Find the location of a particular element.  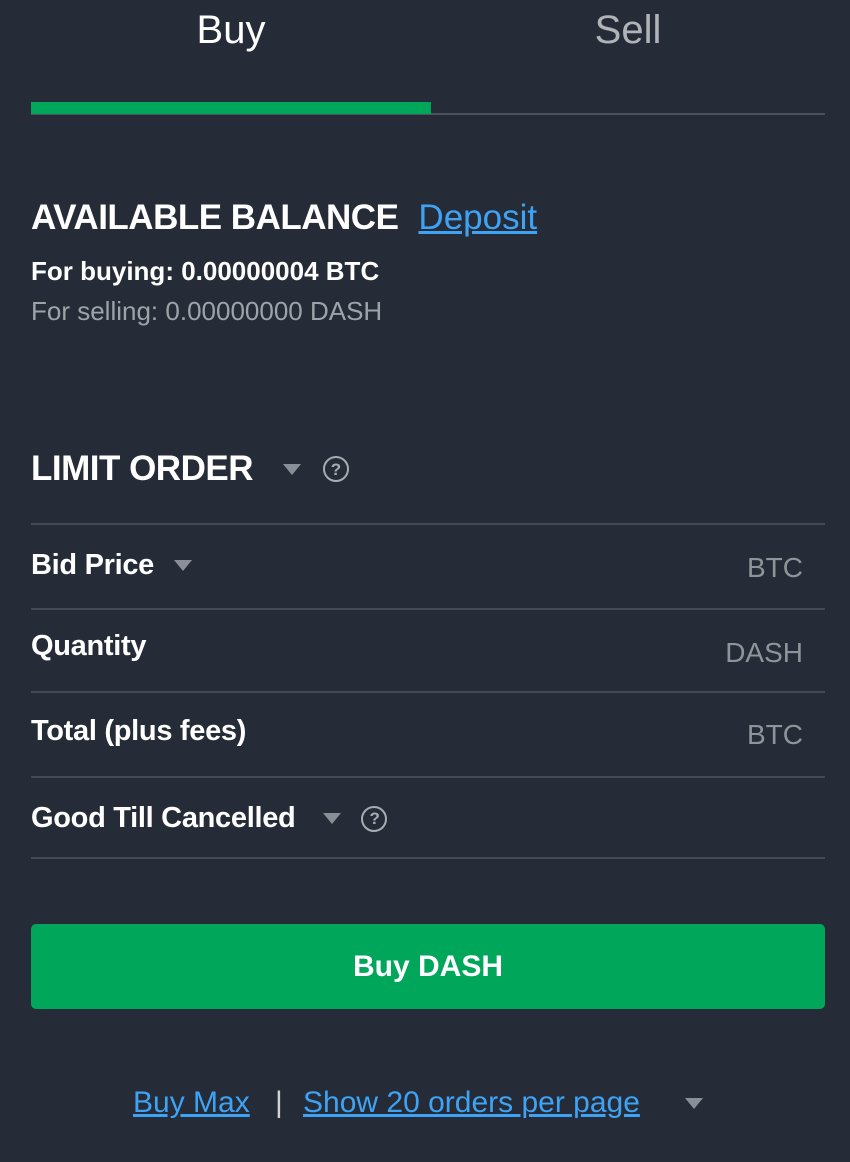

time-in-force-selector: Good Till Cancelled ? is located at coordinates (428, 817).